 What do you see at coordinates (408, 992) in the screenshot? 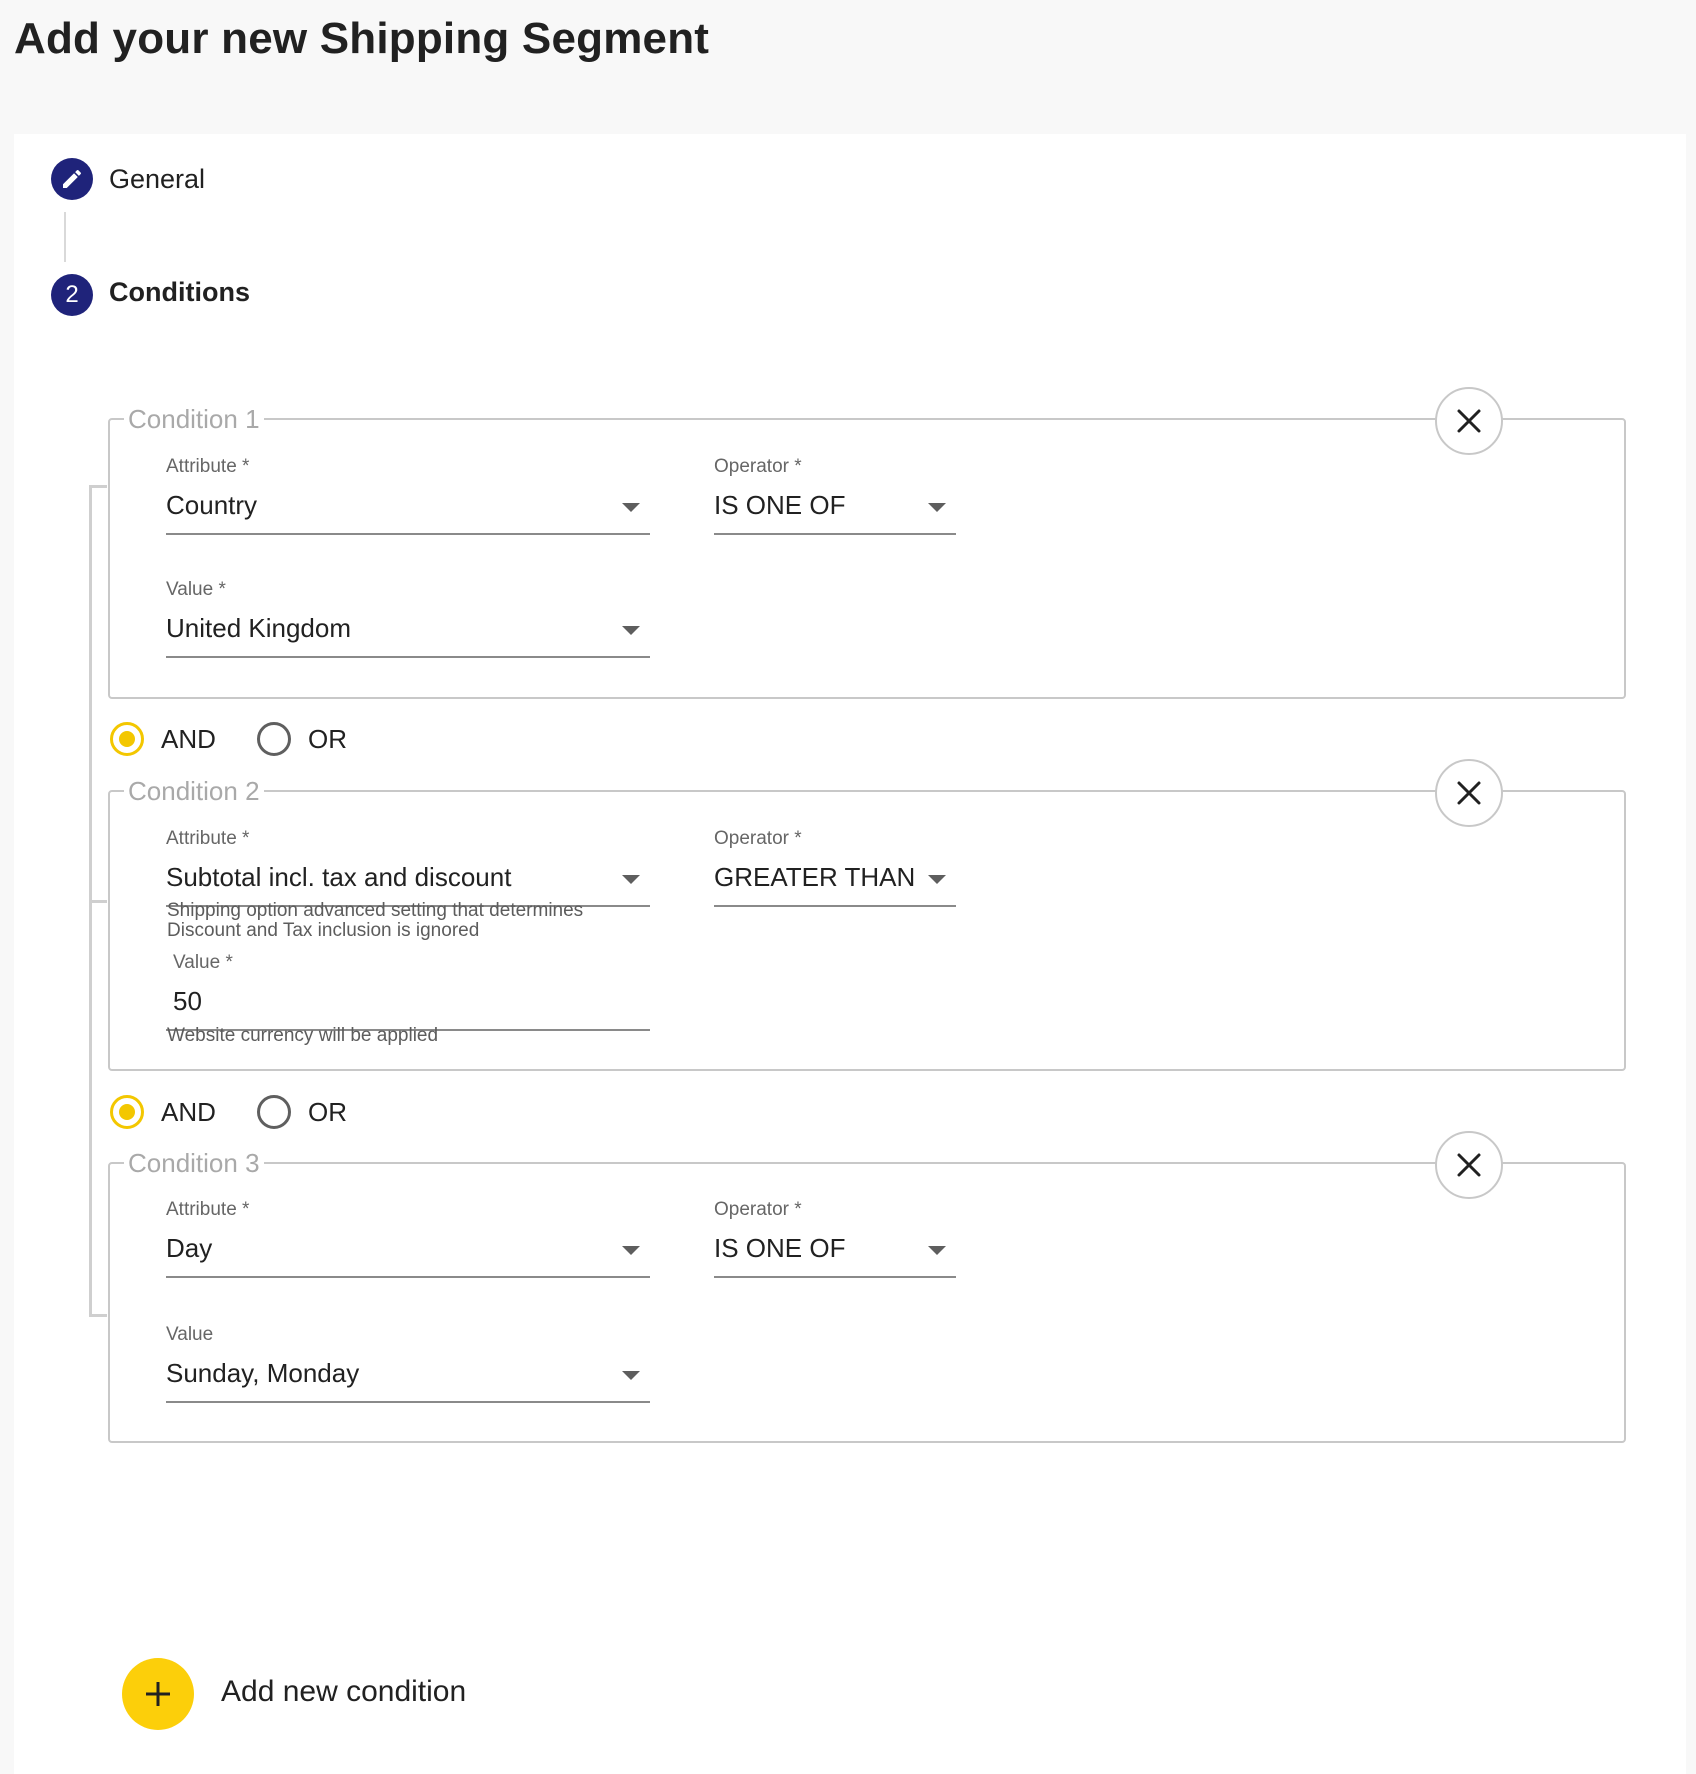
I see `condition-2-value-input: Value * 50` at bounding box center [408, 992].